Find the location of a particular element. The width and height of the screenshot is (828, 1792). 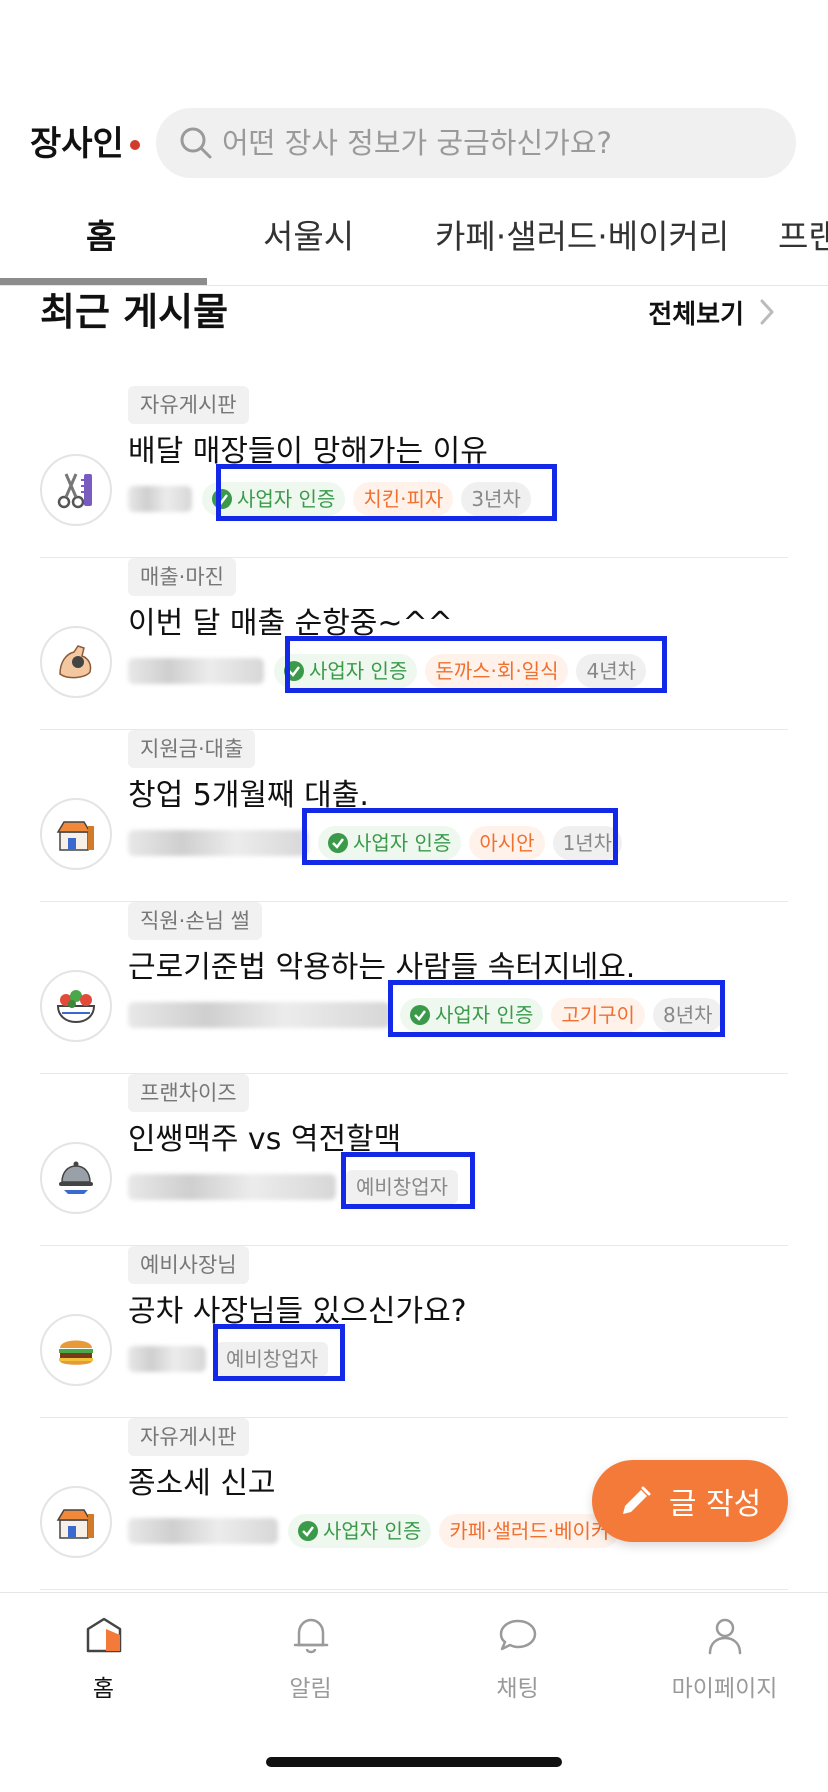

post-category: 직원·손님 썰 is located at coordinates (195, 921).